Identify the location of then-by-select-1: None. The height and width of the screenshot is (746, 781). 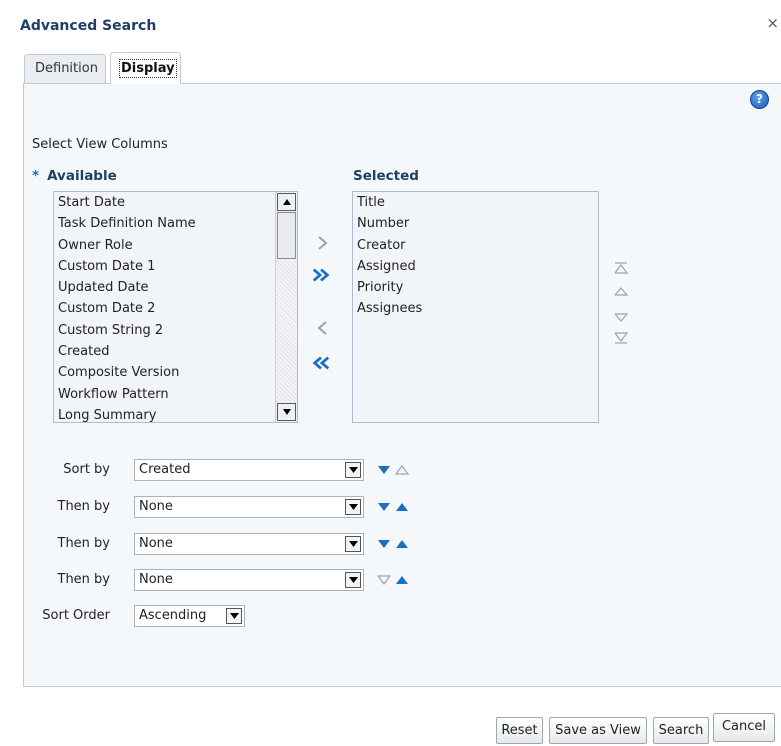
(249, 507).